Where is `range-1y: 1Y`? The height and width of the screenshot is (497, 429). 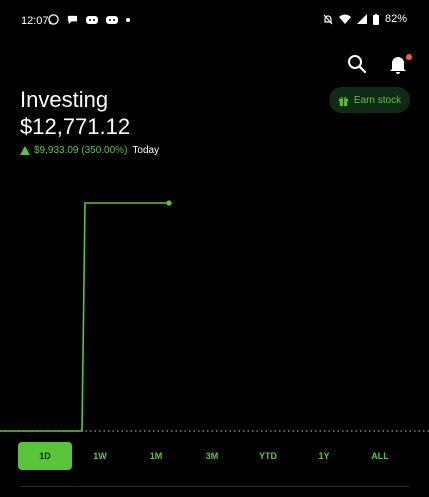
range-1y: 1Y is located at coordinates (324, 456).